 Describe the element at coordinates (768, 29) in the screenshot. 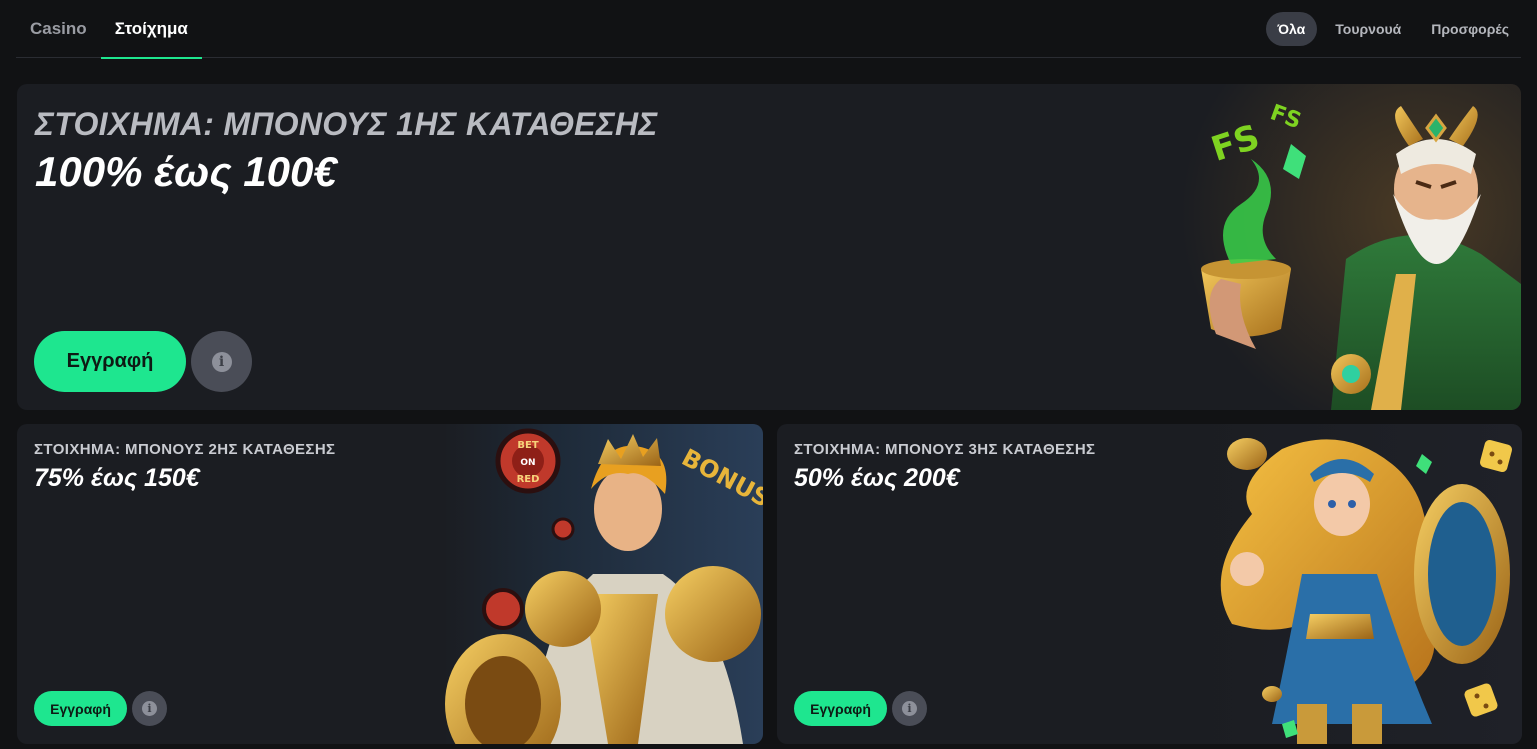

I see `top-navigation: Casino Στοίχημα Όλα Τουρνουά Προσφορές` at that location.